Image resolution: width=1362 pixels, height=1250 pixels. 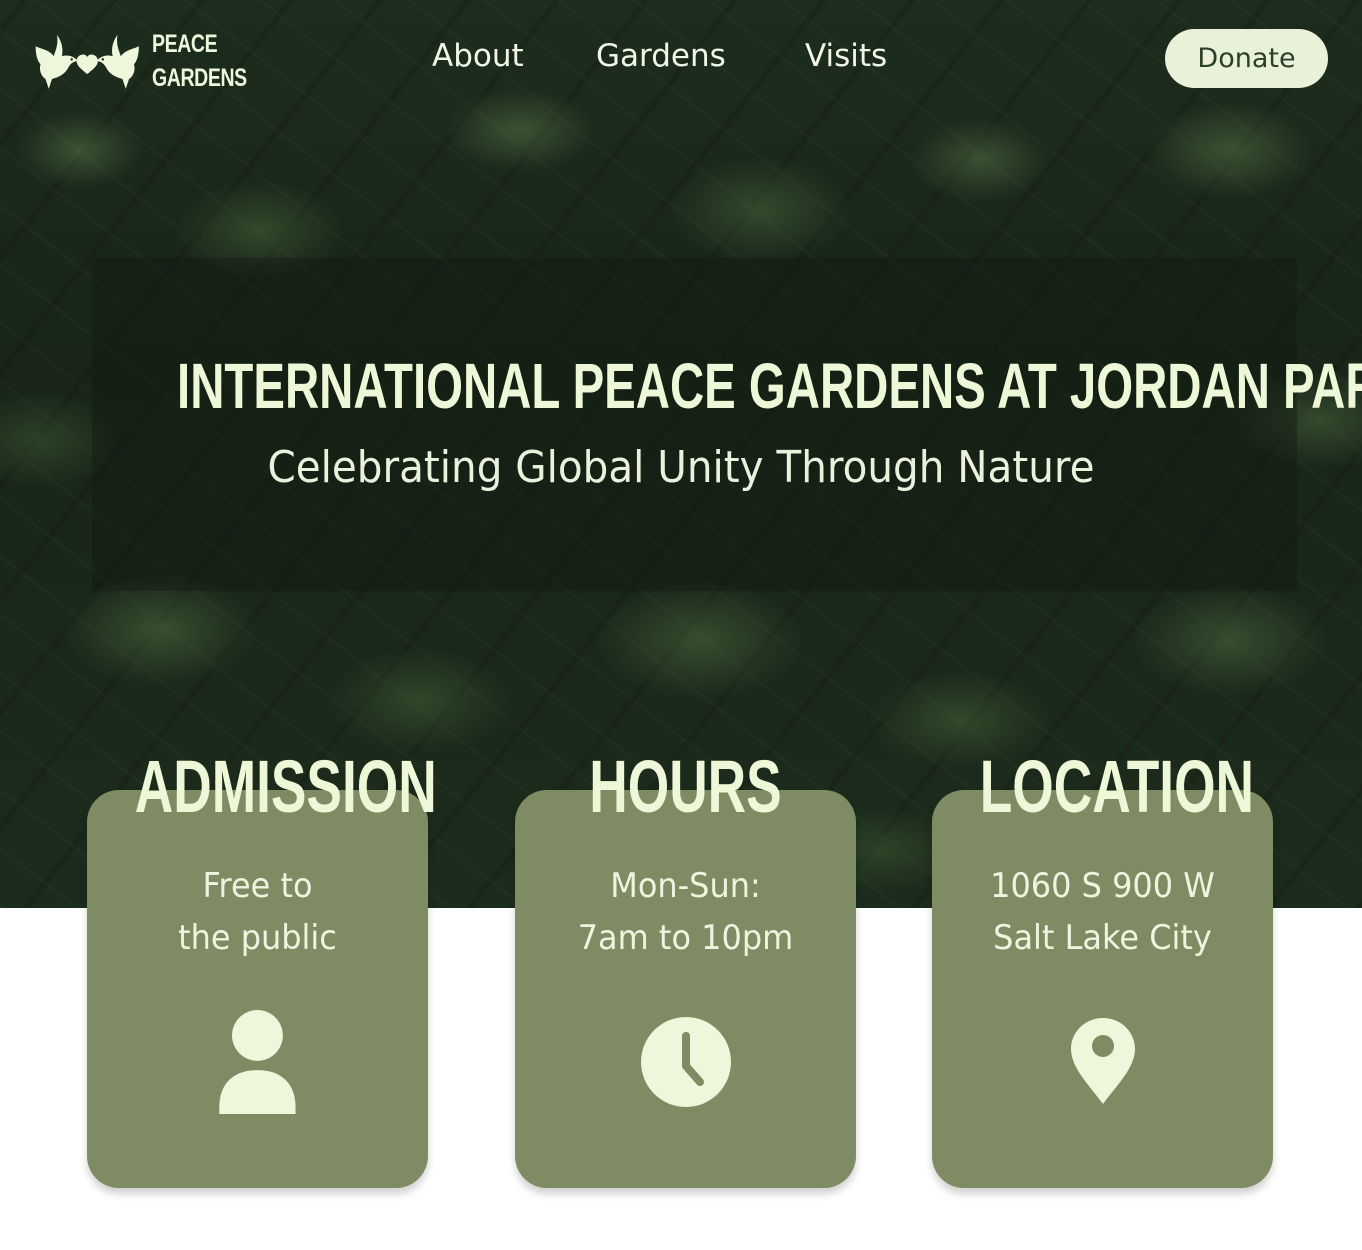 What do you see at coordinates (1102, 938) in the screenshot?
I see `location-line-2: Salt Lake City` at bounding box center [1102, 938].